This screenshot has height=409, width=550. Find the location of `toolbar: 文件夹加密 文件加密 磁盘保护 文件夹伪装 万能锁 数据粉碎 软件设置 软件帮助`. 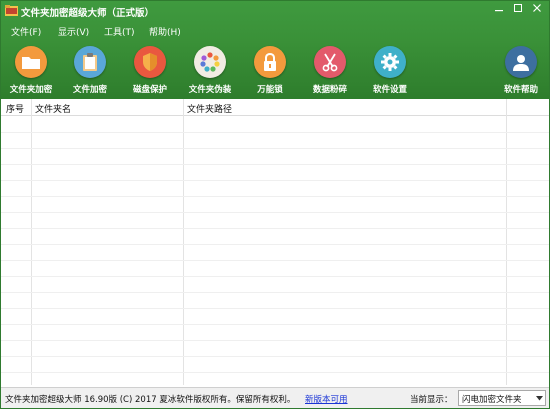

toolbar: 文件夹加密 文件加密 磁盘保护 文件夹伪装 万能锁 数据粉碎 软件设置 软件帮助 is located at coordinates (275, 71).